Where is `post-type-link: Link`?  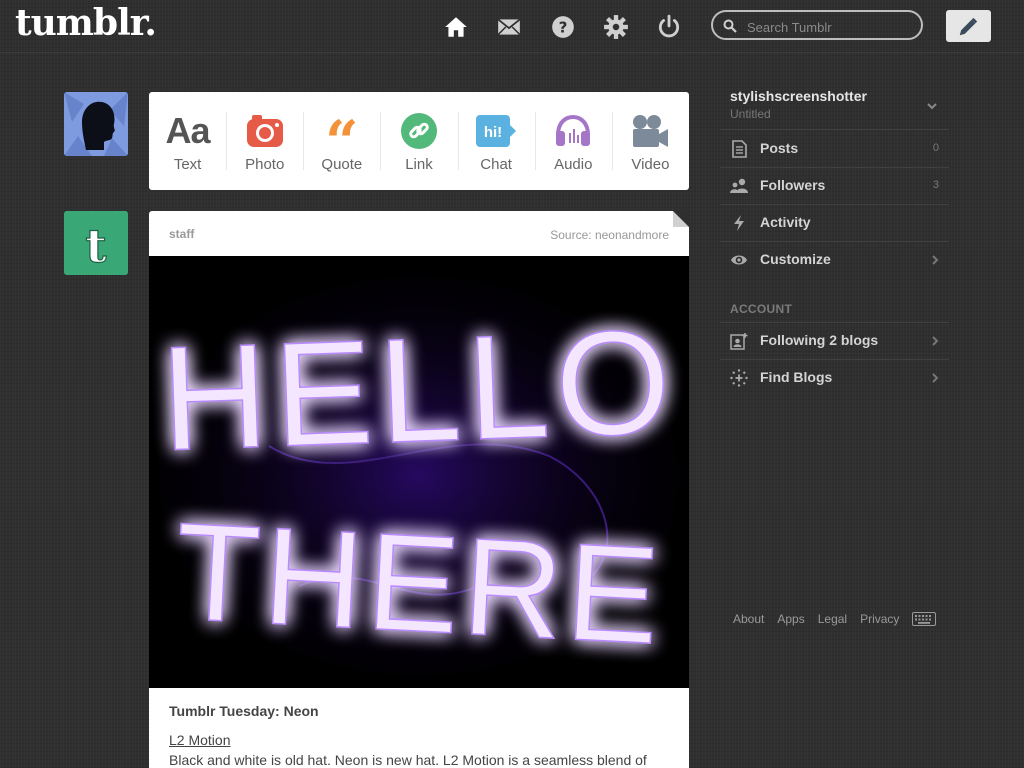
post-type-link: Link is located at coordinates (418, 141).